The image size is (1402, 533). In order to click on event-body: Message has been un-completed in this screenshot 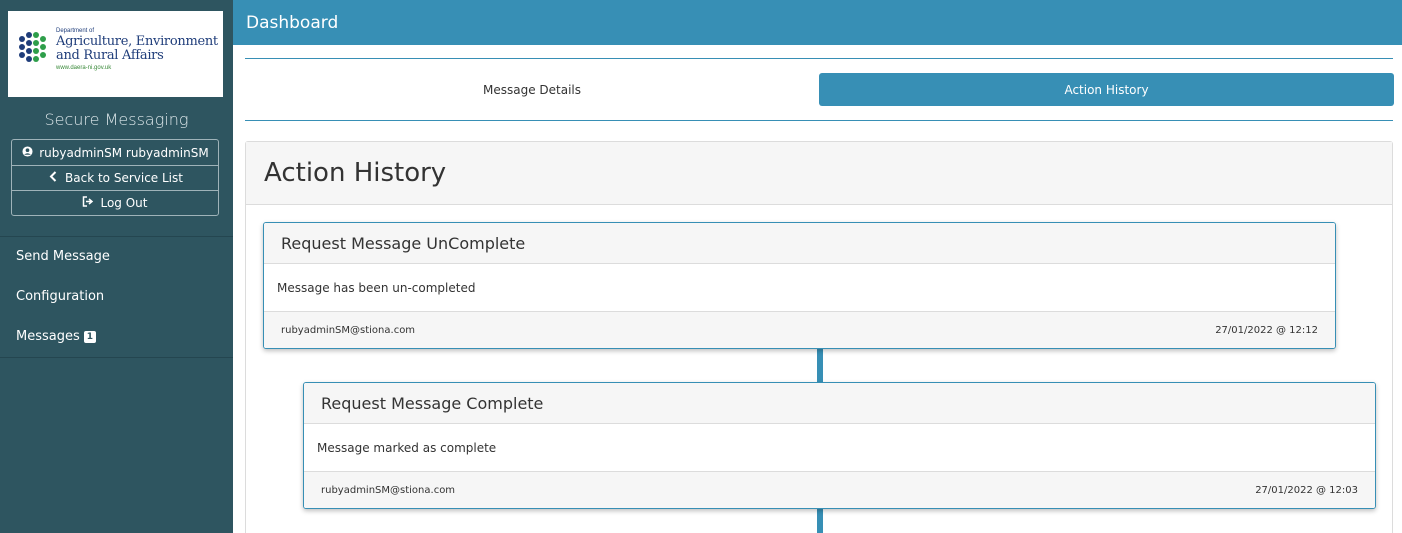, I will do `click(799, 288)`.